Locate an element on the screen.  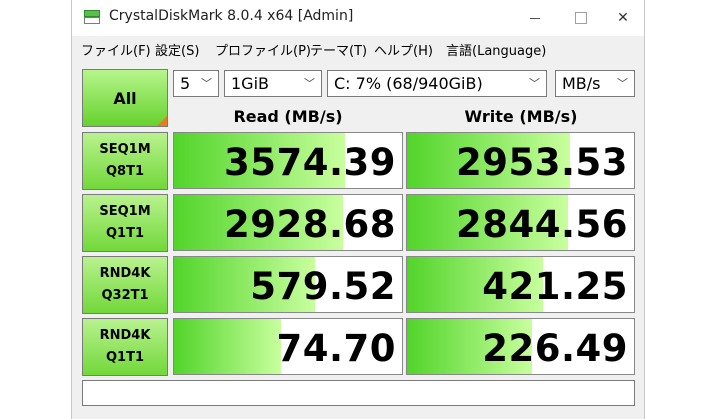
size-select: 1GiB ﹀ is located at coordinates (273, 83).